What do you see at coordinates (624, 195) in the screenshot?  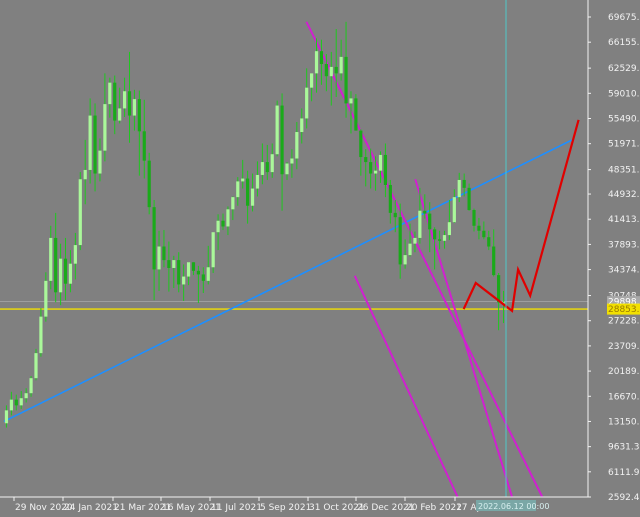 I see `price-tick-label: 44932.50` at bounding box center [624, 195].